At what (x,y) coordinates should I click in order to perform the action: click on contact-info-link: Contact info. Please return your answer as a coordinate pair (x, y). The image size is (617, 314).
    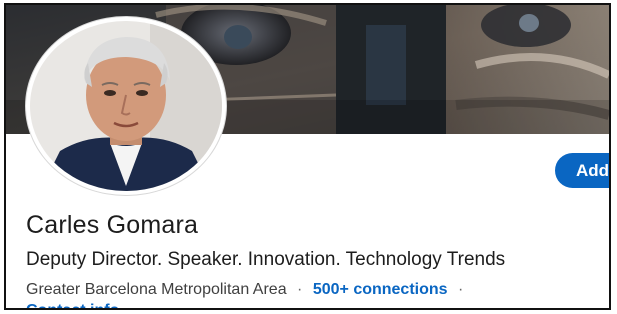
    Looking at the image, I should click on (72, 305).